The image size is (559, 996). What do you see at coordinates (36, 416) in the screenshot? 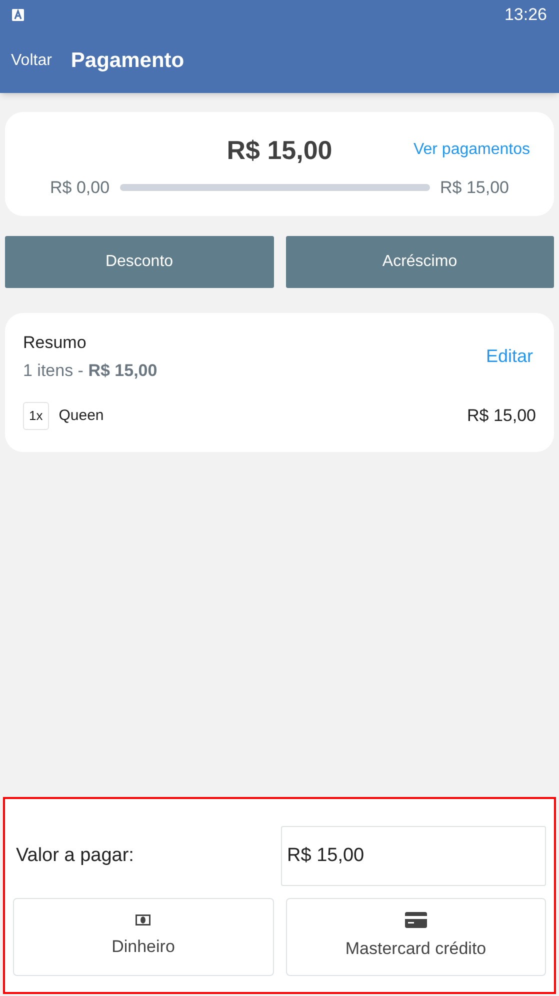
I see `quantity-badge: 1x` at bounding box center [36, 416].